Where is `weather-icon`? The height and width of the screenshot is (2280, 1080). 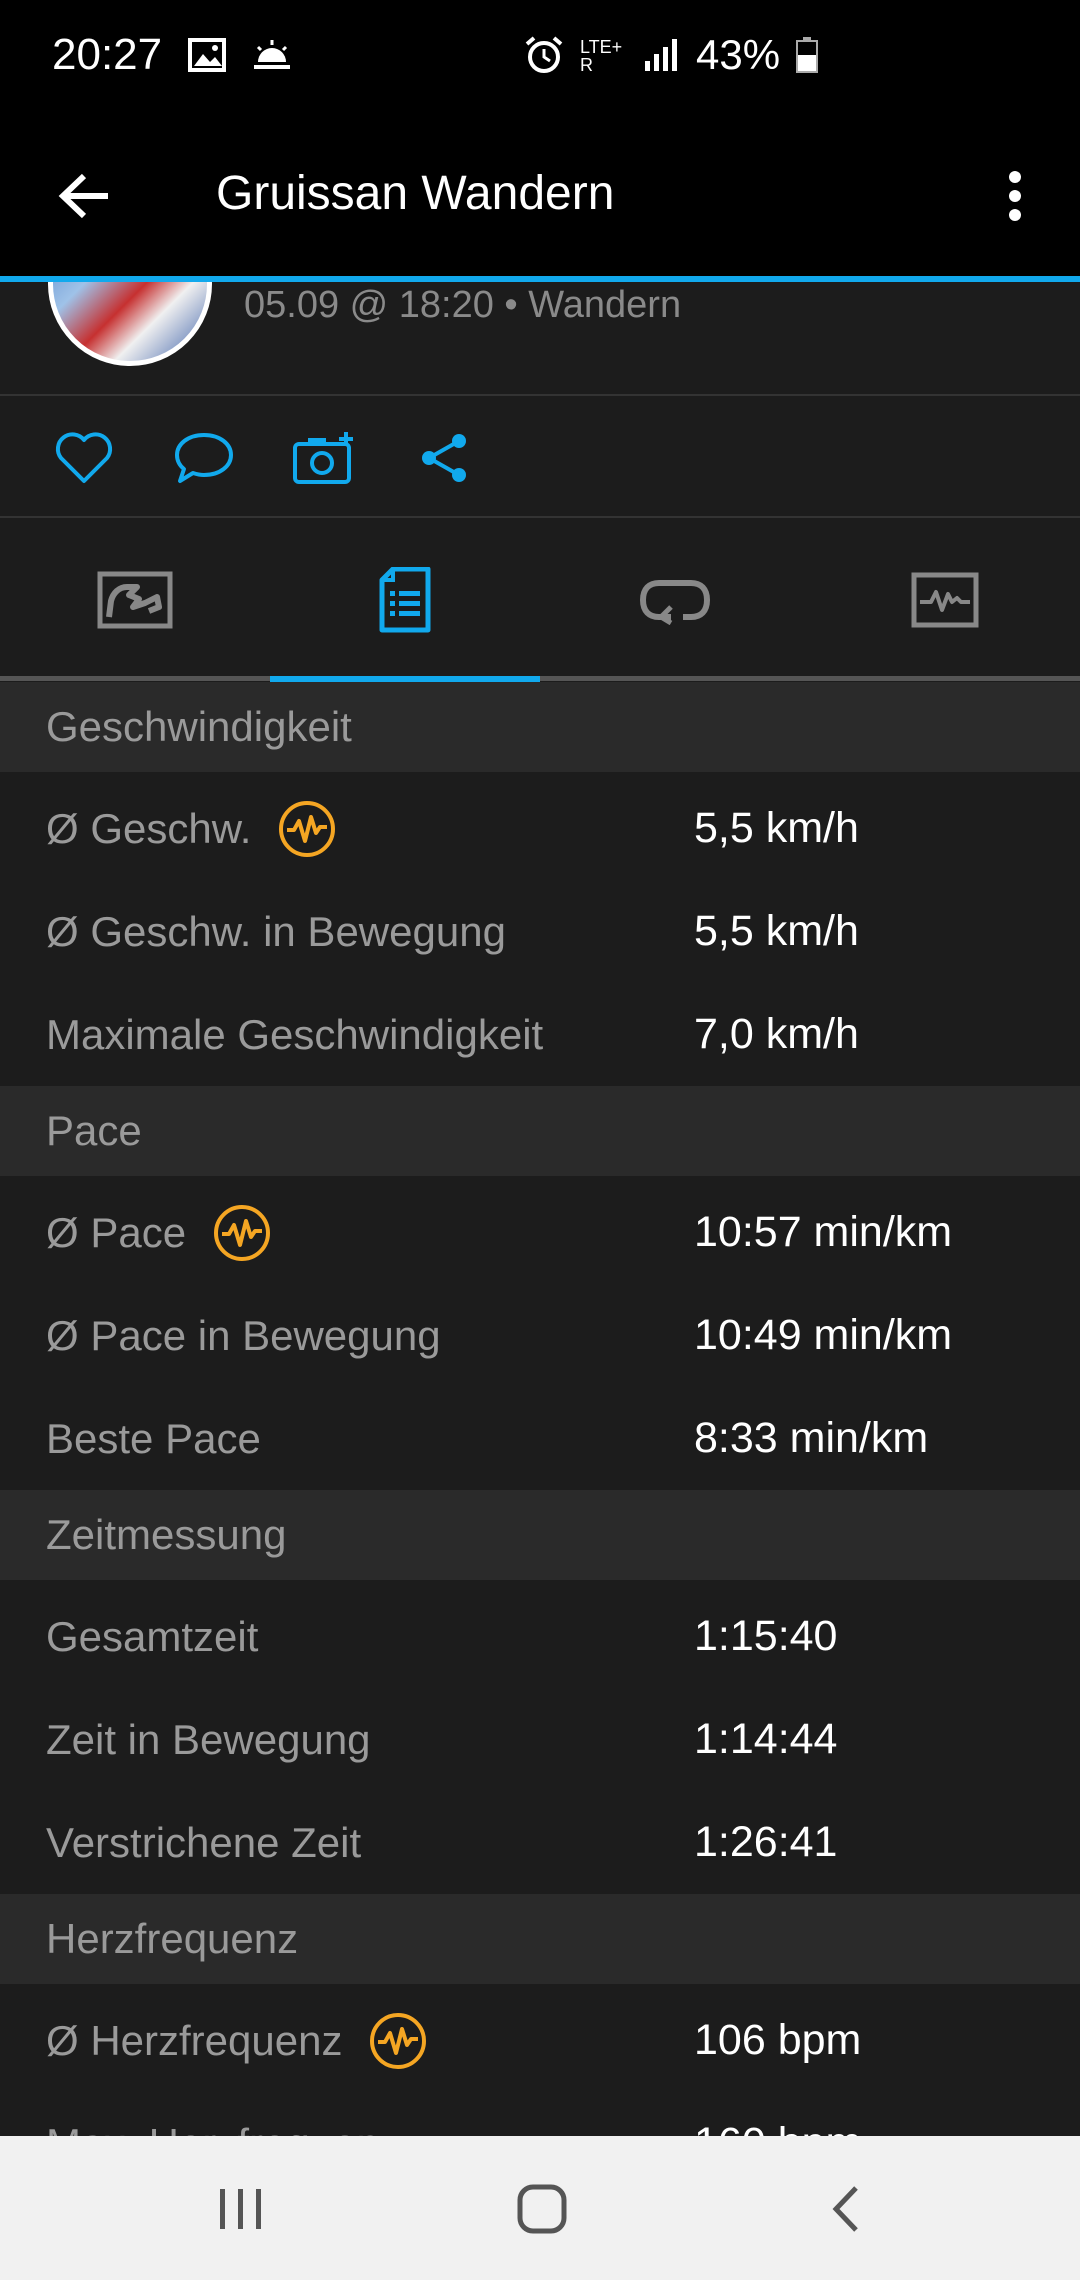 weather-icon is located at coordinates (272, 55).